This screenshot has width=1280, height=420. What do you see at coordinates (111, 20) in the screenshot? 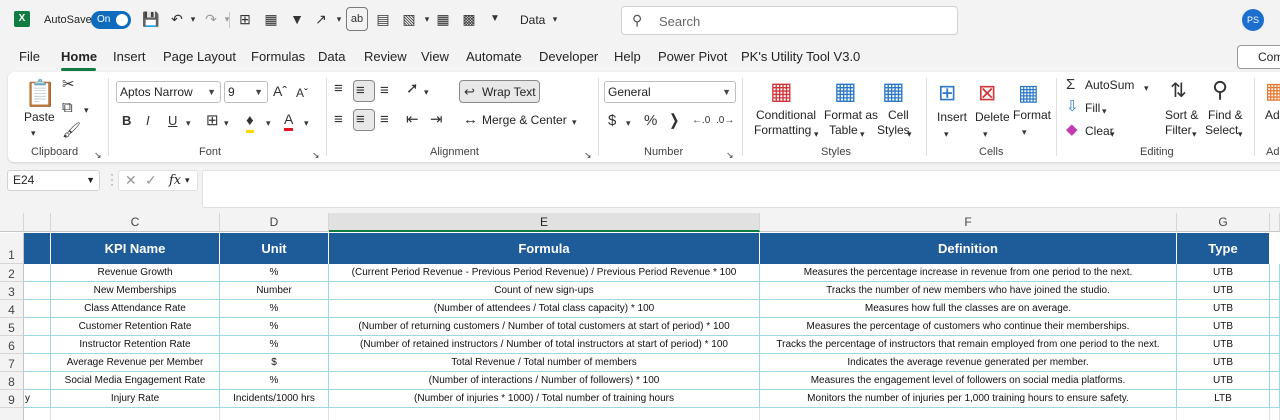
I see `autosave-toggle: On` at bounding box center [111, 20].